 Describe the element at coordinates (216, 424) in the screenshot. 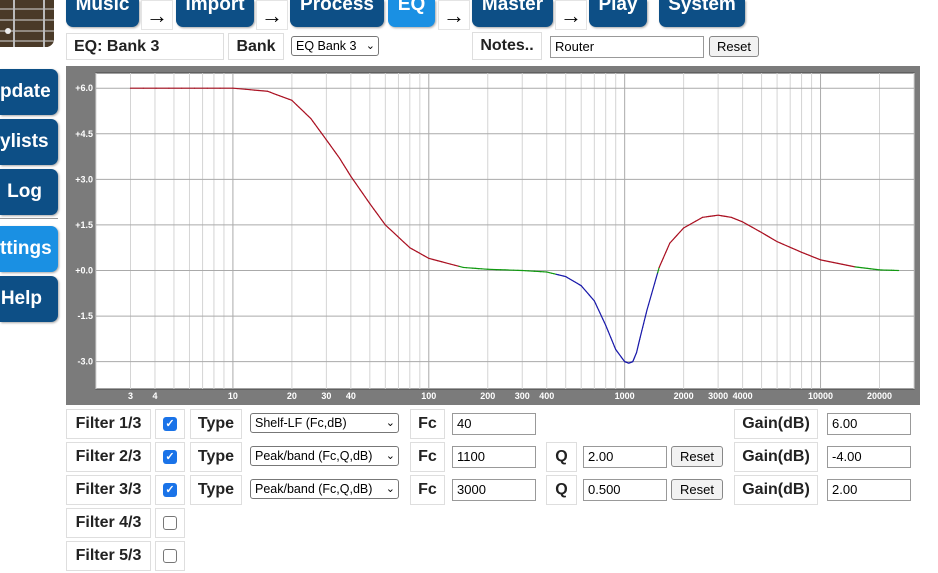

I see `filter-1-type-label: Type` at that location.